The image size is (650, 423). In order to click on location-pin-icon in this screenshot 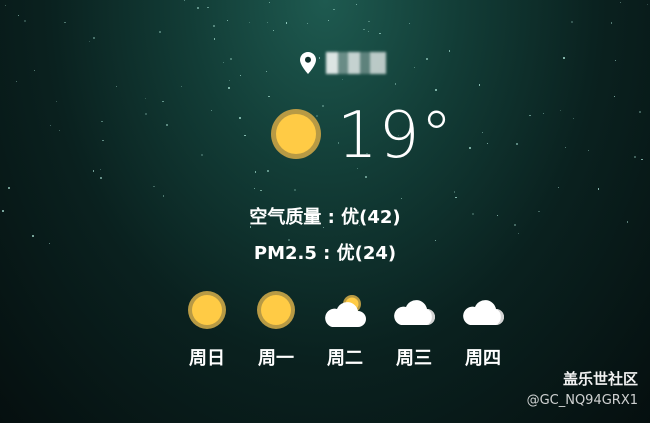, I will do `click(308, 63)`.